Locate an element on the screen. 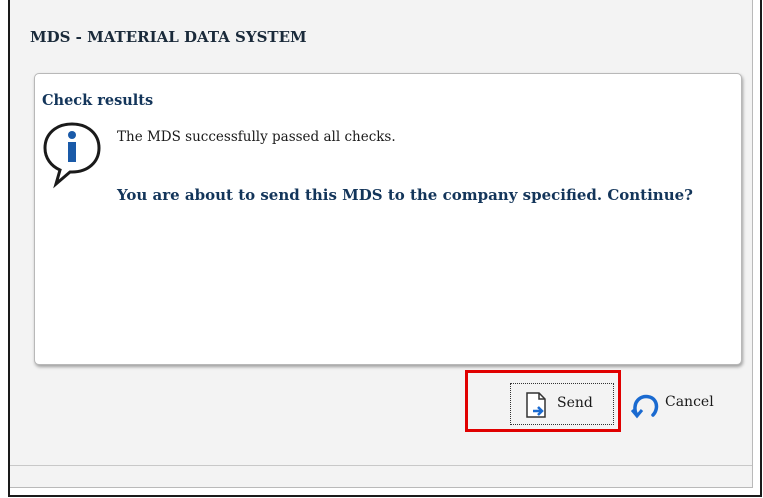  undo-icon is located at coordinates (645, 405).